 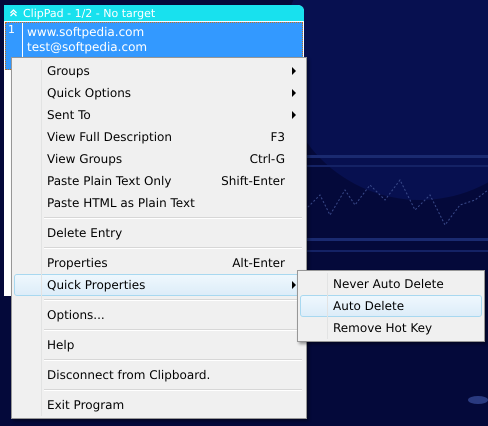 I want to click on menu-item: Quick Options, so click(x=159, y=93).